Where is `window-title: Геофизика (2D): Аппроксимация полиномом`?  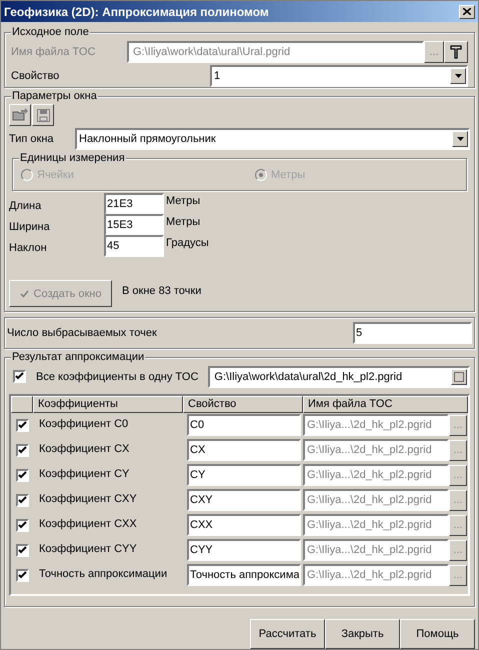 window-title: Геофизика (2D): Аппроксимация полиномом is located at coordinates (136, 12).